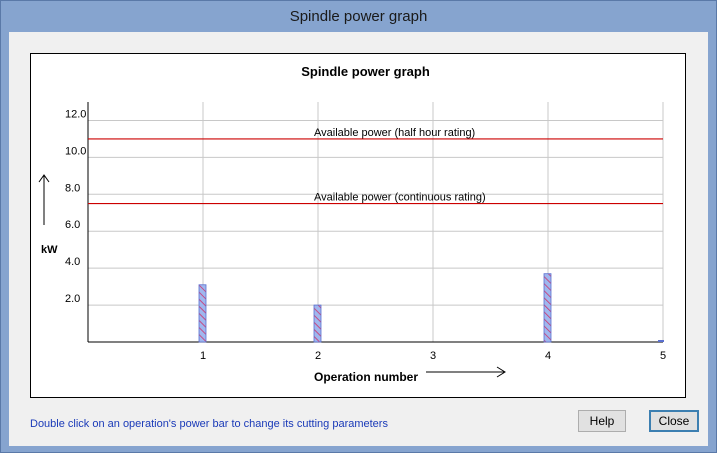 The width and height of the screenshot is (717, 453). I want to click on y-tick-label: 2.0, so click(72, 299).